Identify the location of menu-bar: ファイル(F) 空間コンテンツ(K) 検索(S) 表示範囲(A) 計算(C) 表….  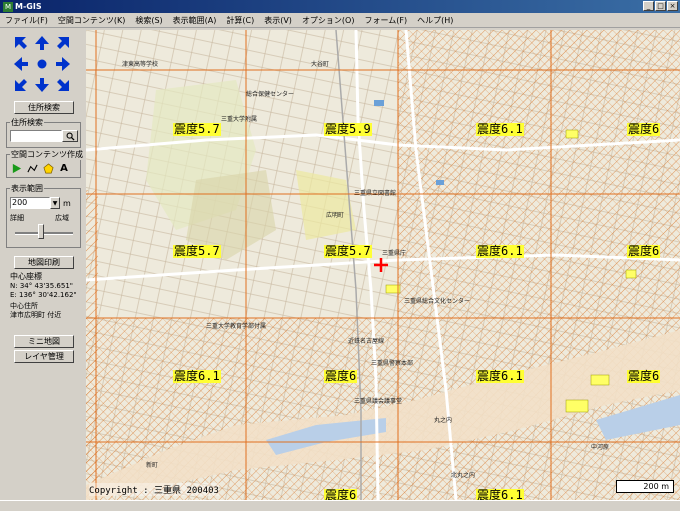
(340, 20).